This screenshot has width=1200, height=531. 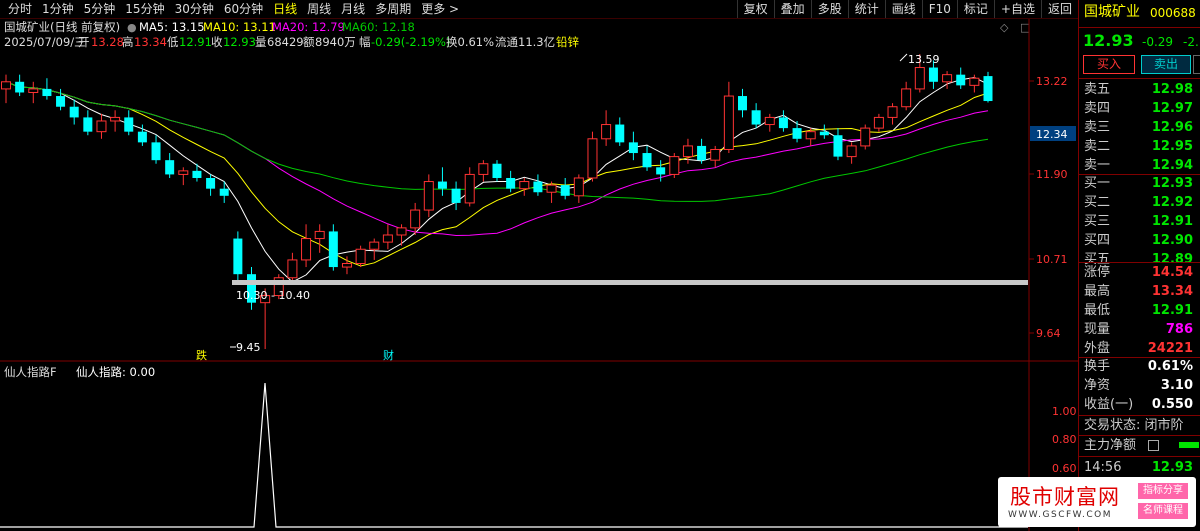 I want to click on stats-row: 涨停 14.54, so click(x=1139, y=272).